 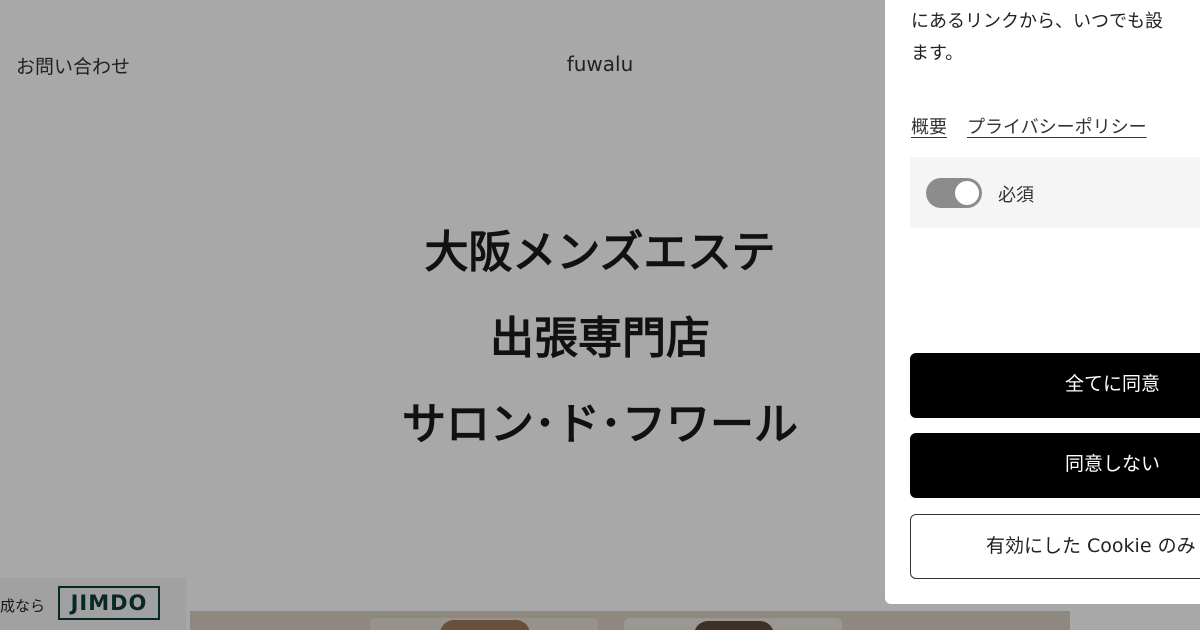 What do you see at coordinates (954, 193) in the screenshot?
I see `required-toggle` at bounding box center [954, 193].